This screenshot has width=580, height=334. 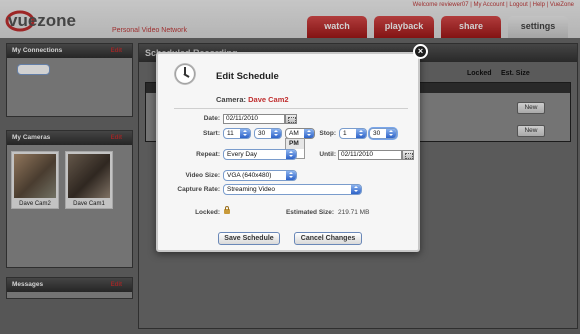 What do you see at coordinates (328, 238) in the screenshot?
I see `cancel-changes-button: Cancel Changes` at bounding box center [328, 238].